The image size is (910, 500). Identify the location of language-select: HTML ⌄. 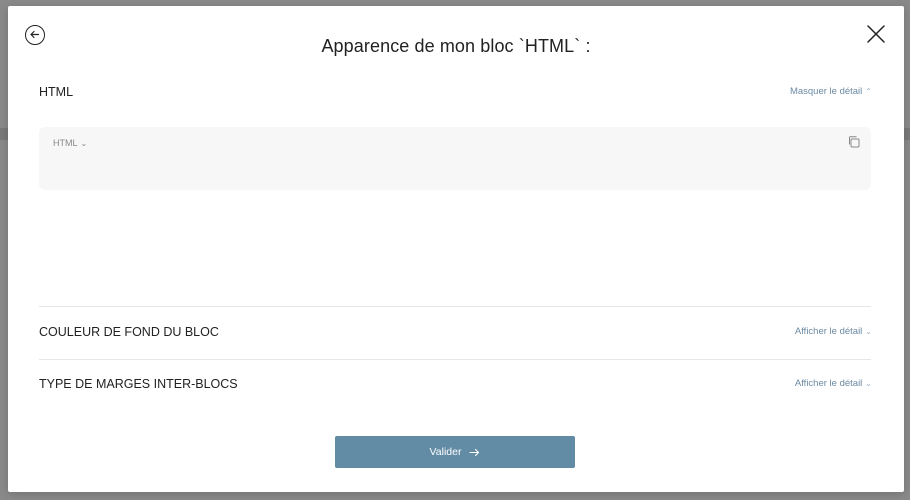
(70, 143).